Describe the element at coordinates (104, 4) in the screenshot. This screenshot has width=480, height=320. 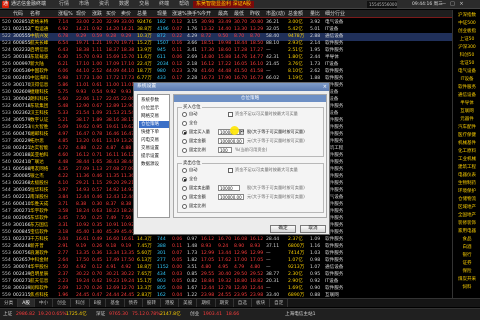
I see `menu-item-news: 资讯` at that location.